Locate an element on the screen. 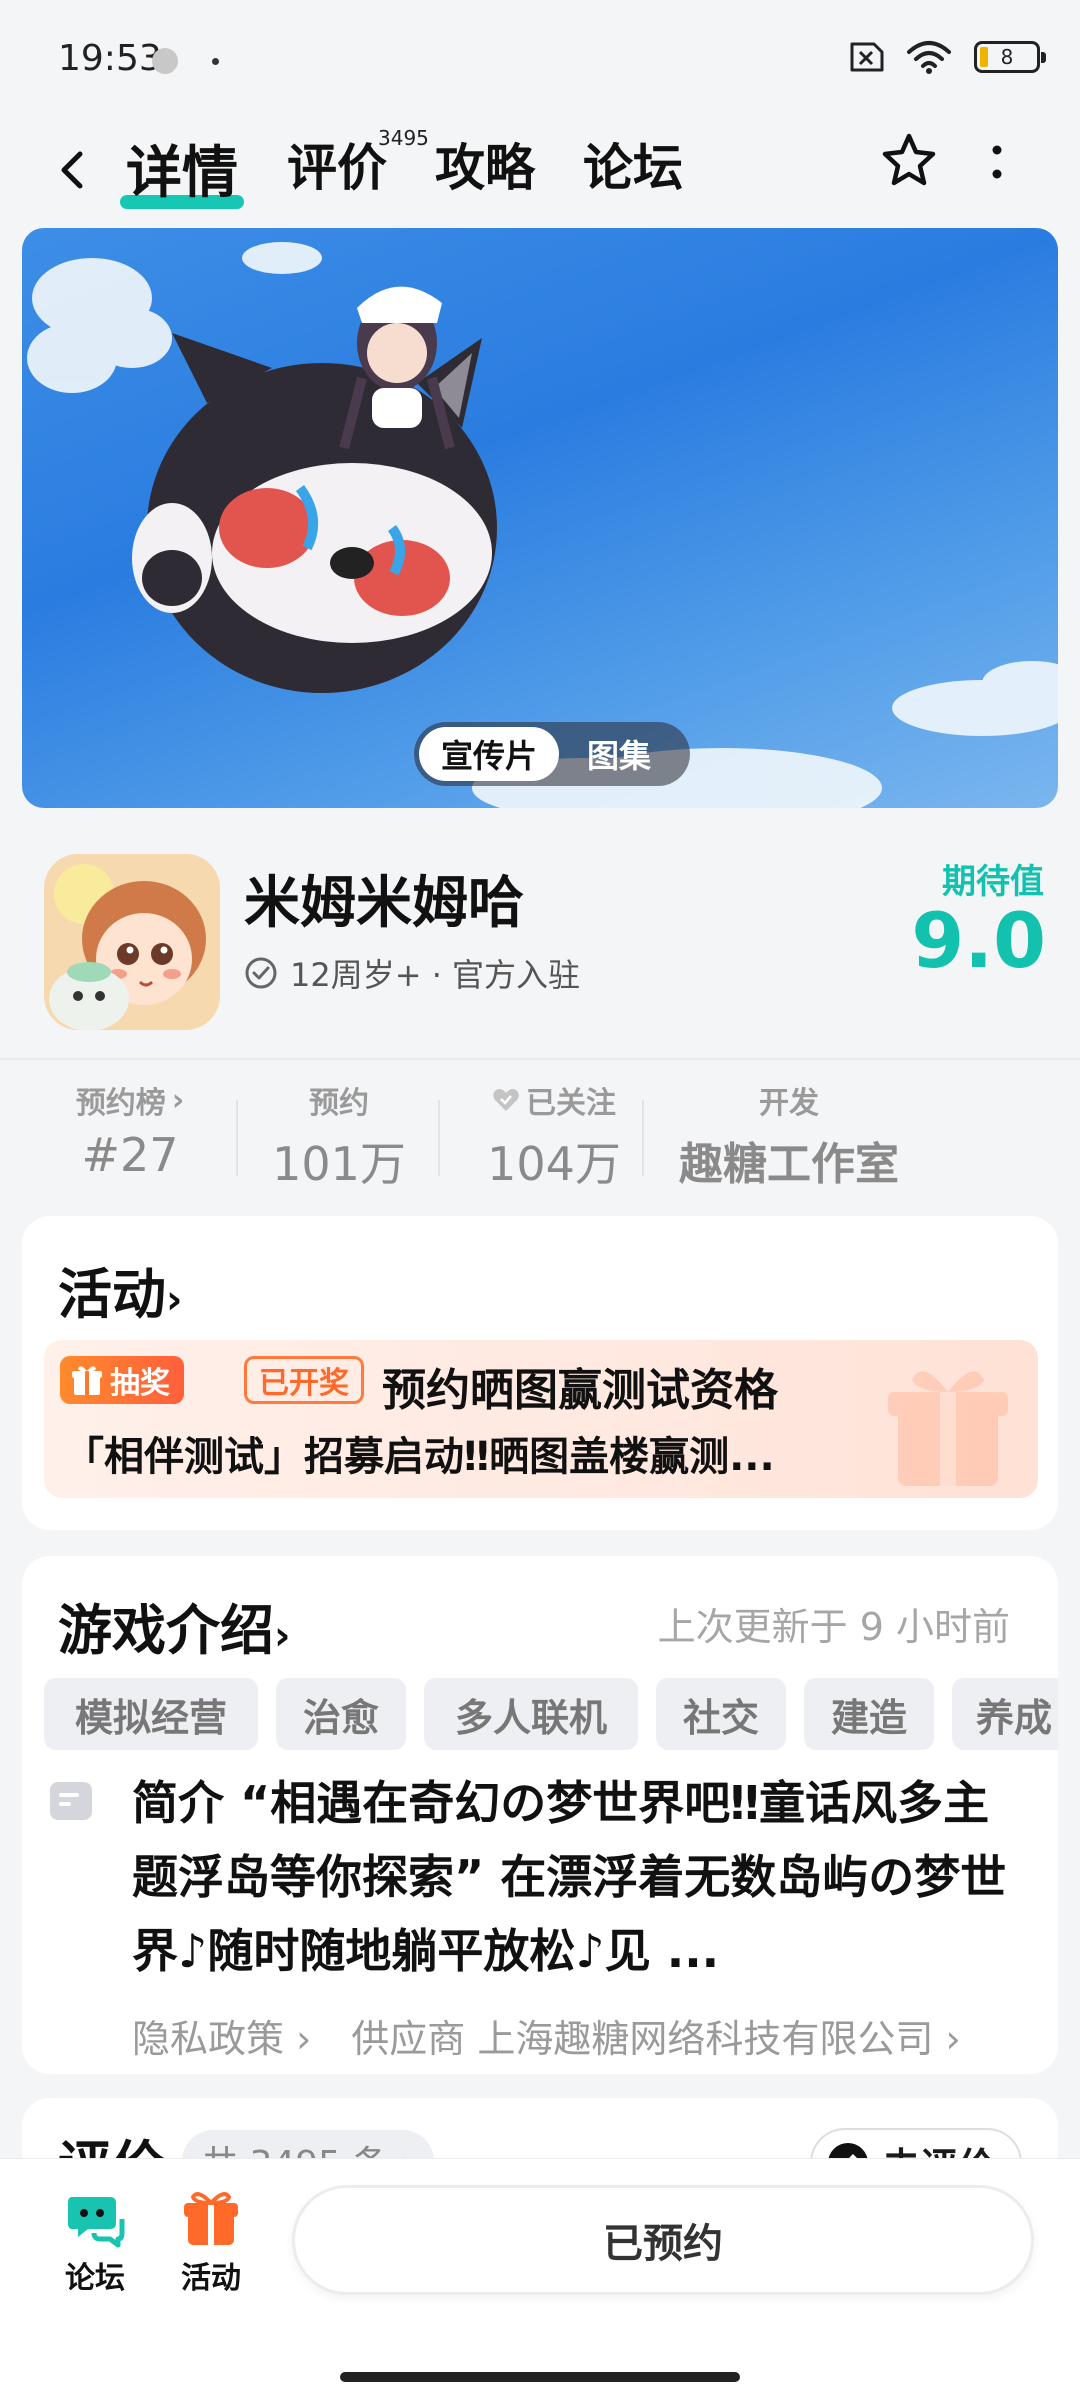 The width and height of the screenshot is (1080, 2400). forum-button: 论坛 is located at coordinates (95, 2242).